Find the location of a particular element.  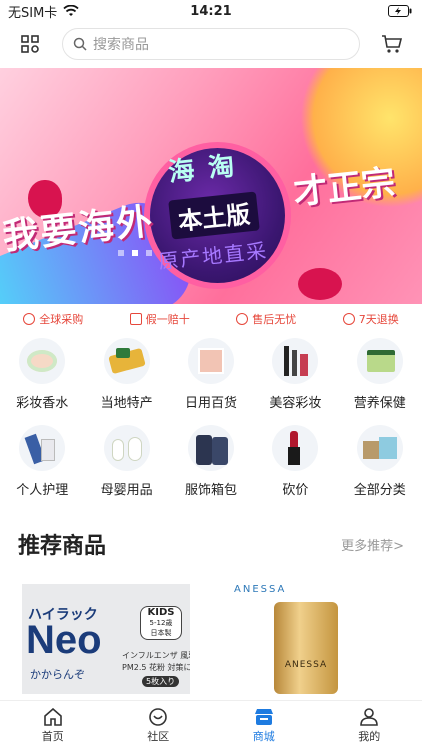

category-image-daily is located at coordinates (210, 361).